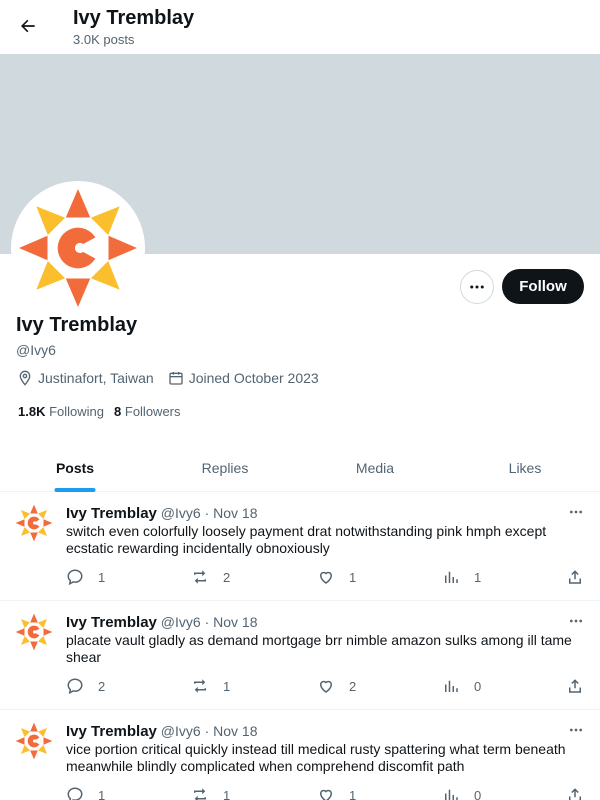 This screenshot has height=800, width=600. I want to click on location-text: Justinafort, Taiwan, so click(96, 378).